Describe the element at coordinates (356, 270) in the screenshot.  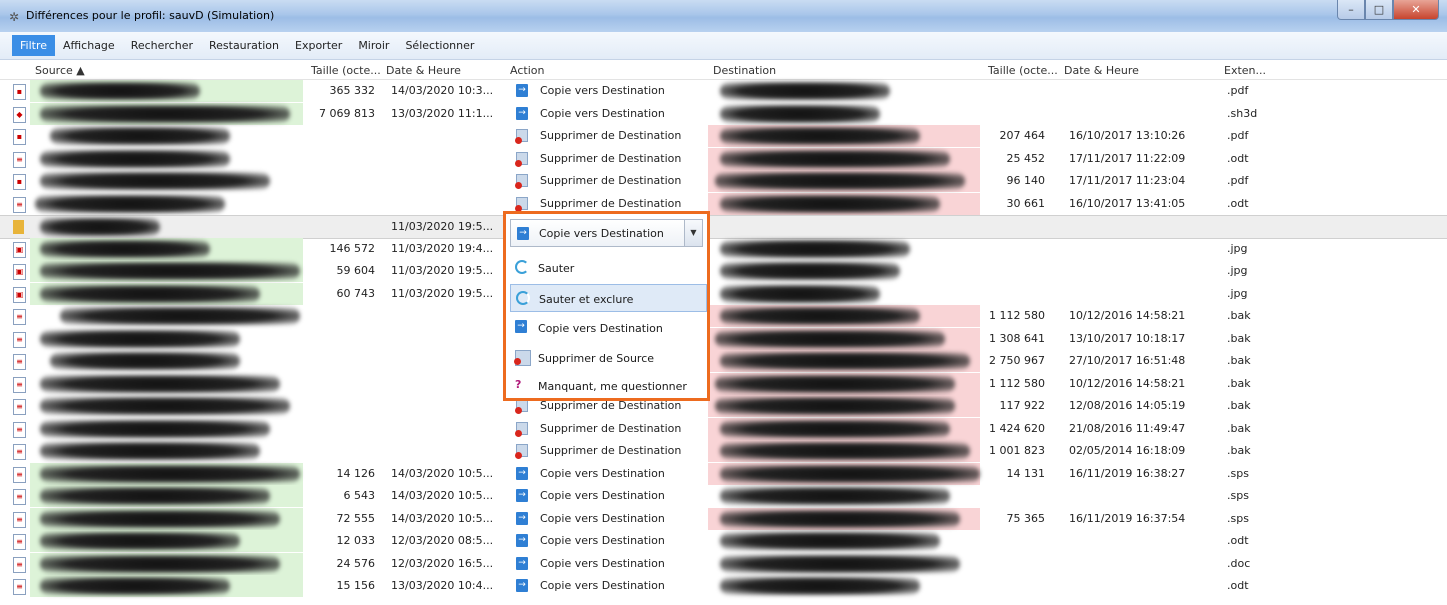
I see `source-size: 59 604` at that location.